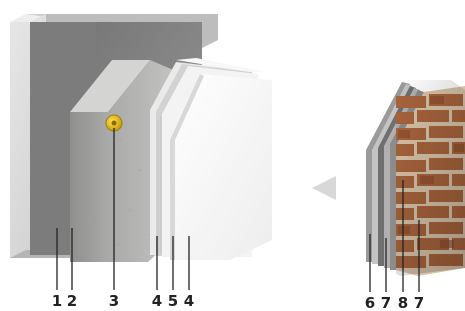 The height and width of the screenshot is (311, 465). What do you see at coordinates (72, 301) in the screenshot?
I see `callout-2: 2` at bounding box center [72, 301].